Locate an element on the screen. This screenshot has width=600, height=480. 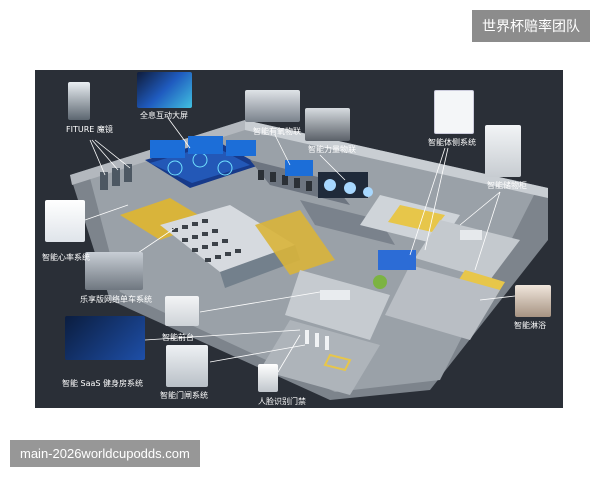
label-smart-aerobic: 智能有氧物联 is located at coordinates (277, 131).